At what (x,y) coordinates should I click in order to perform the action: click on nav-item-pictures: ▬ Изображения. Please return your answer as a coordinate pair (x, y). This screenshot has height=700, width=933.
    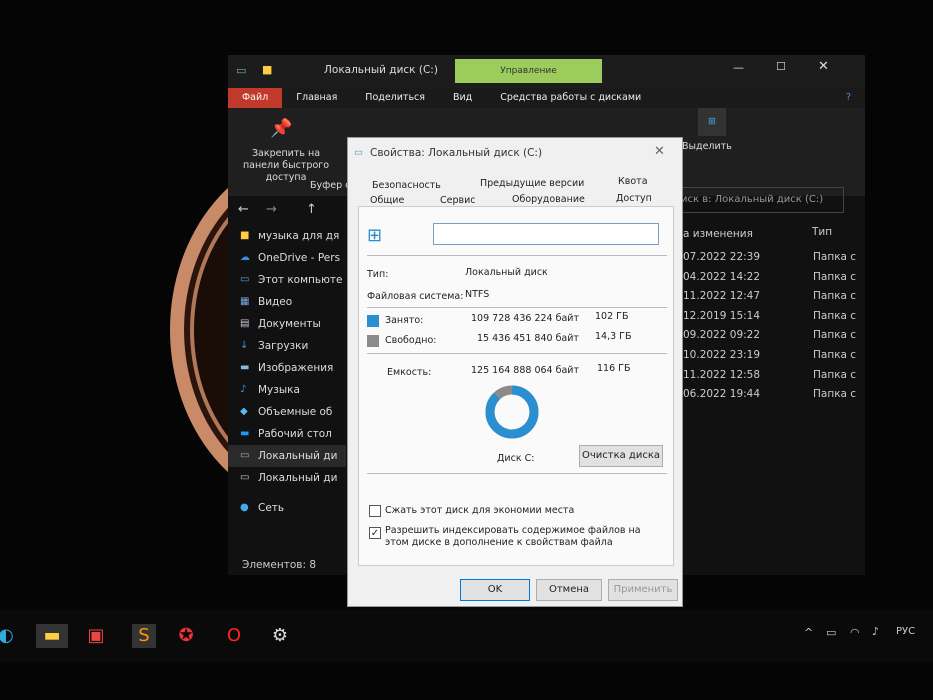
    Looking at the image, I should click on (287, 368).